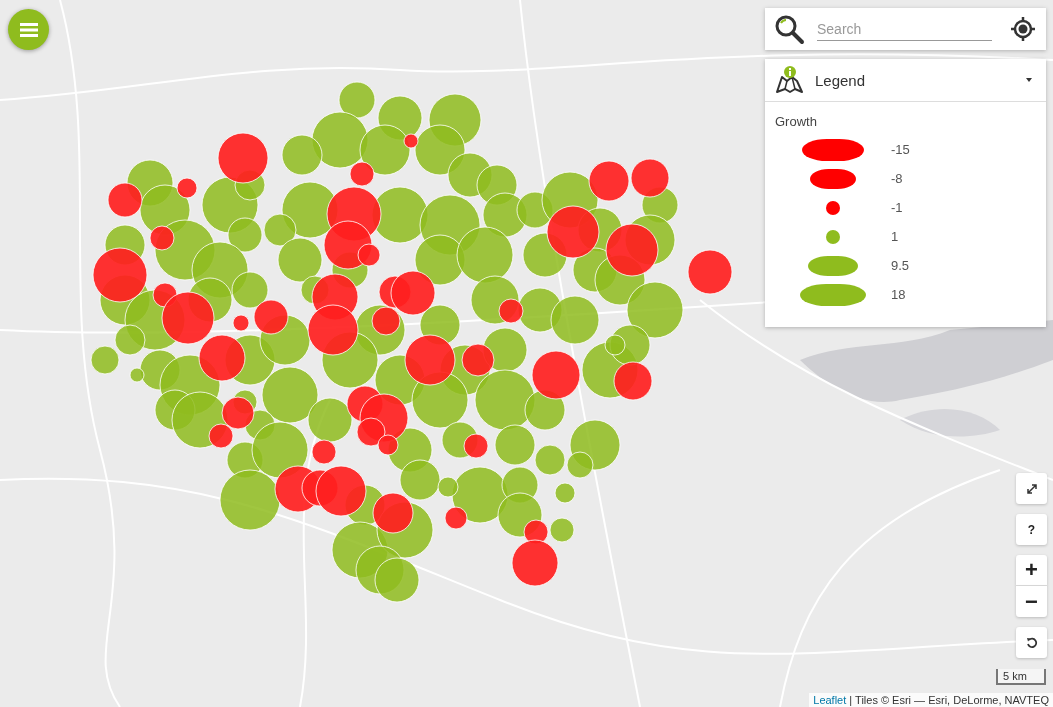 The image size is (1053, 707). Describe the element at coordinates (1023, 29) in the screenshot. I see `locate-icon` at that location.